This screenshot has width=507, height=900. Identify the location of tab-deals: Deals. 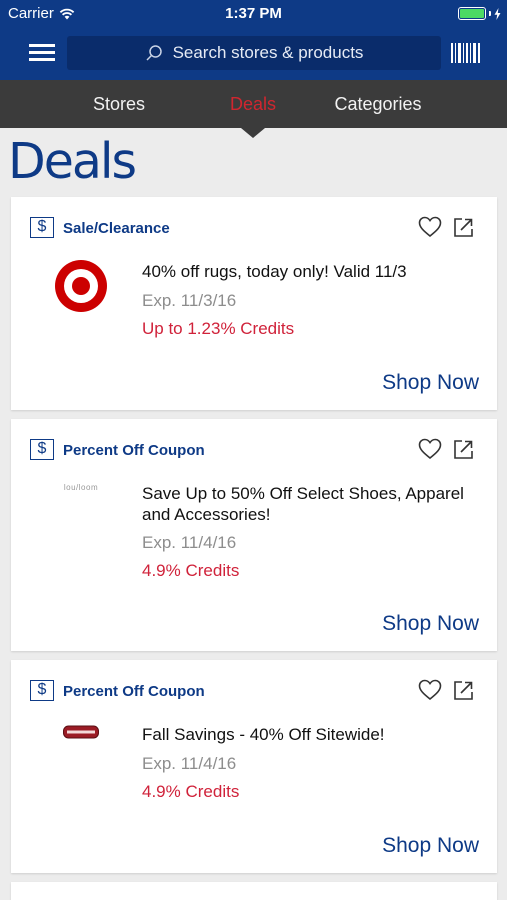
(253, 104).